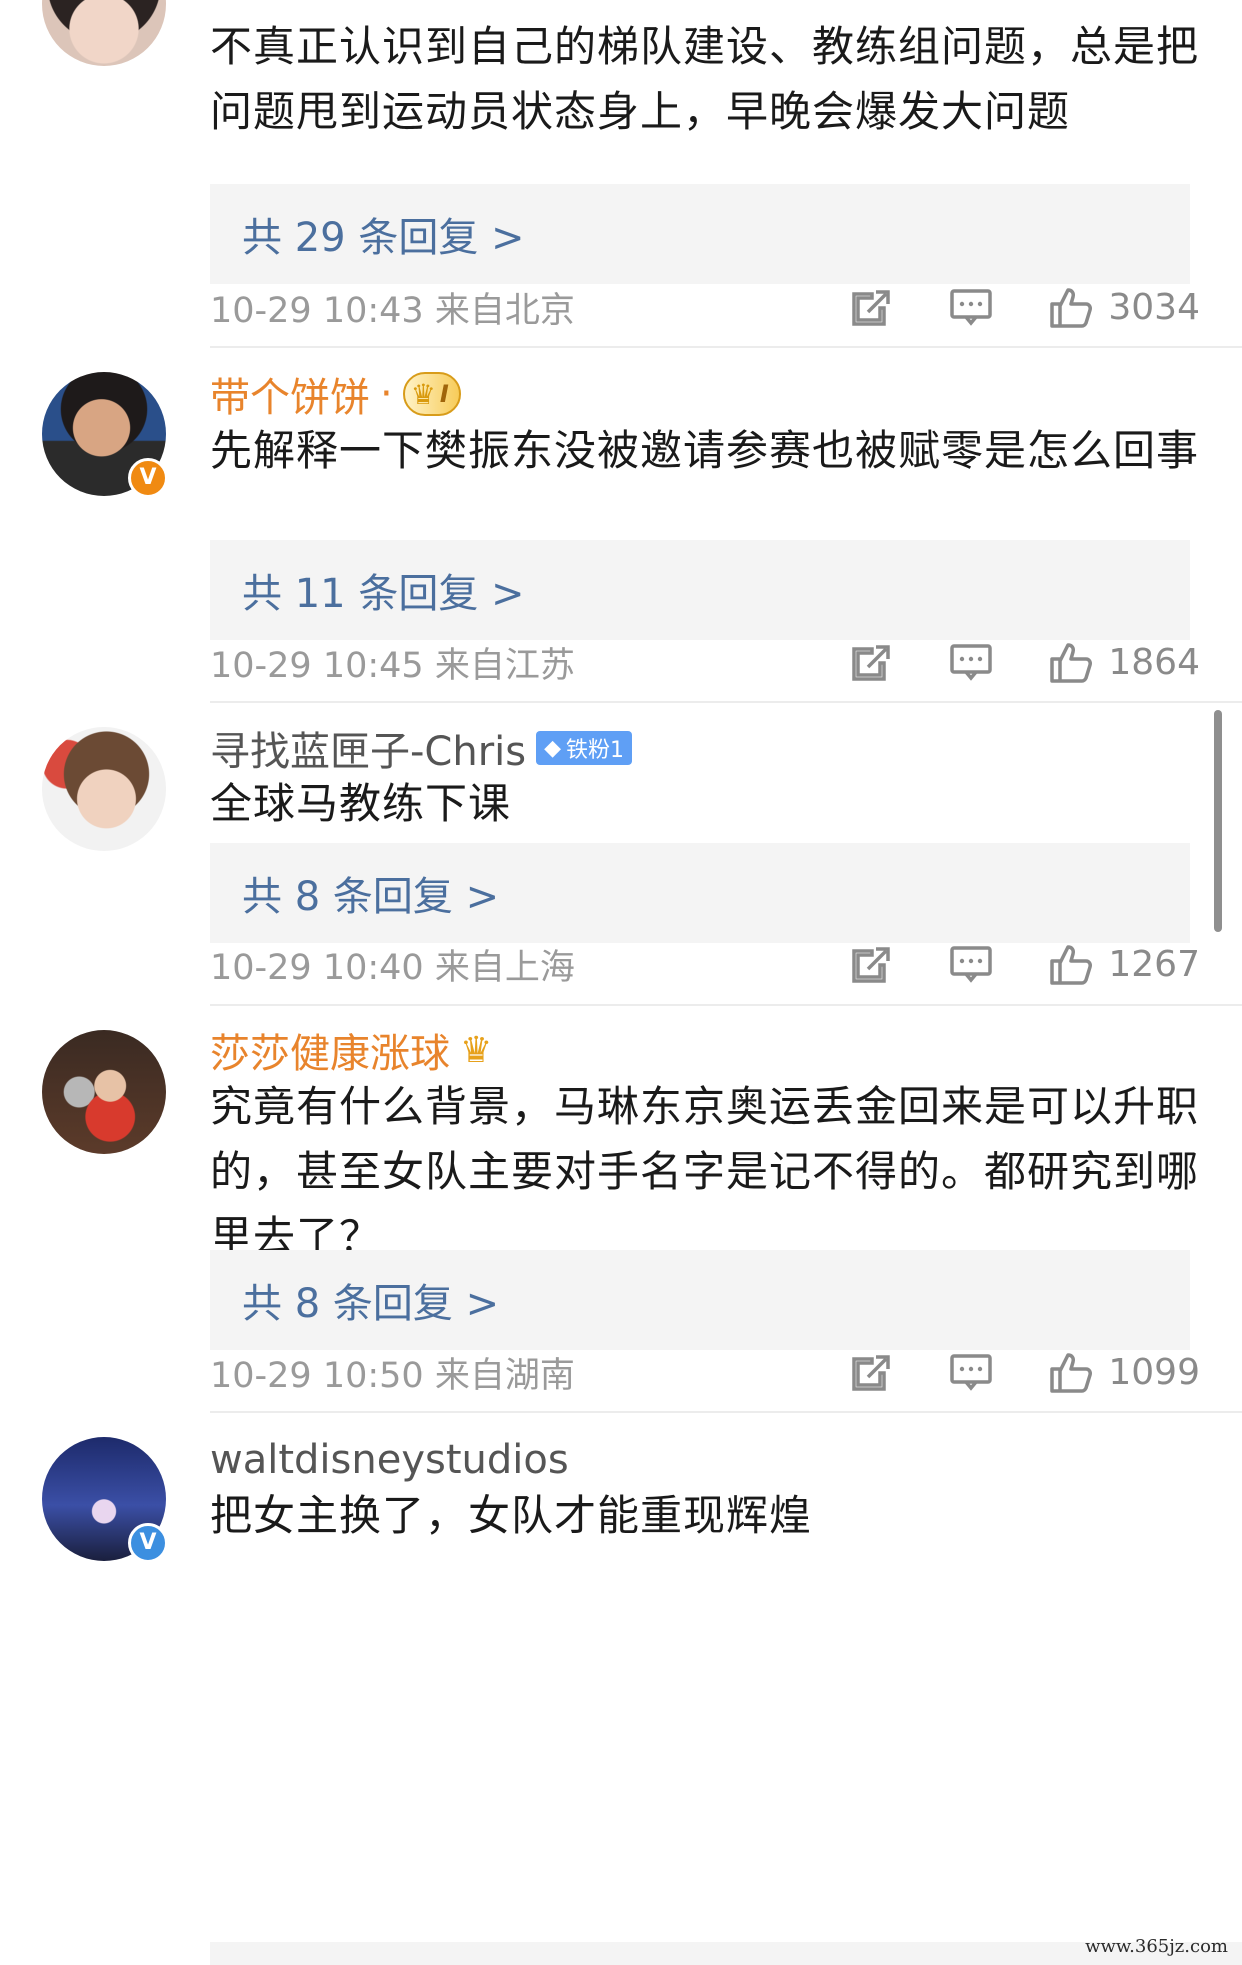 This screenshot has height=1965, width=1242. What do you see at coordinates (290, 394) in the screenshot?
I see `username: 带个饼饼` at bounding box center [290, 394].